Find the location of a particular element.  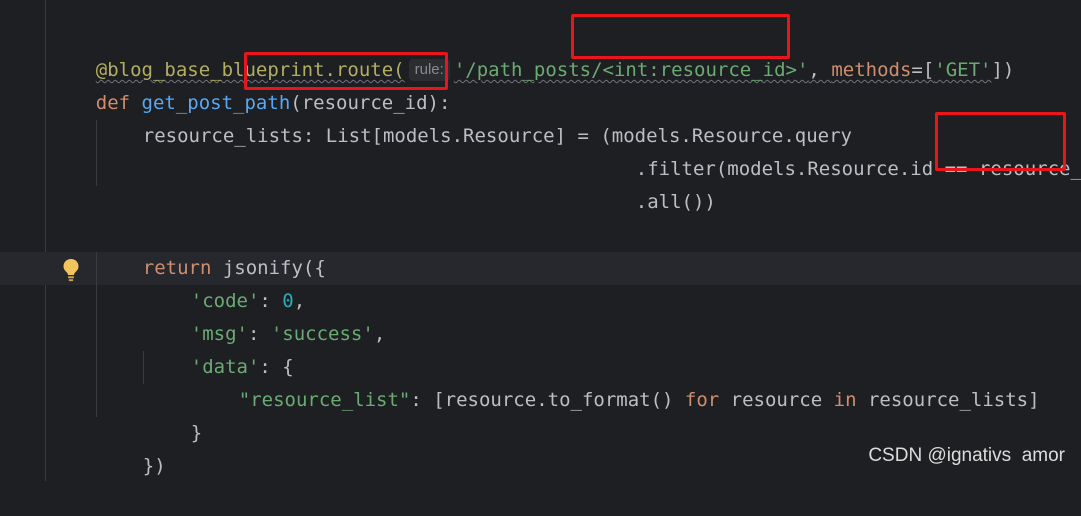

all-call: .all()) is located at coordinates (675, 202).